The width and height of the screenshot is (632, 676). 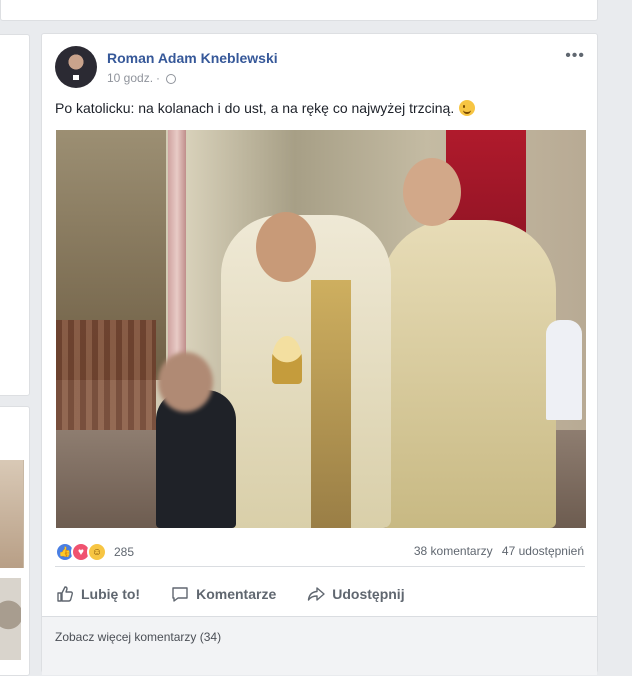 What do you see at coordinates (138, 637) in the screenshot?
I see `view-more-comments-link: Zobacz więcej komentarzy (34)` at bounding box center [138, 637].